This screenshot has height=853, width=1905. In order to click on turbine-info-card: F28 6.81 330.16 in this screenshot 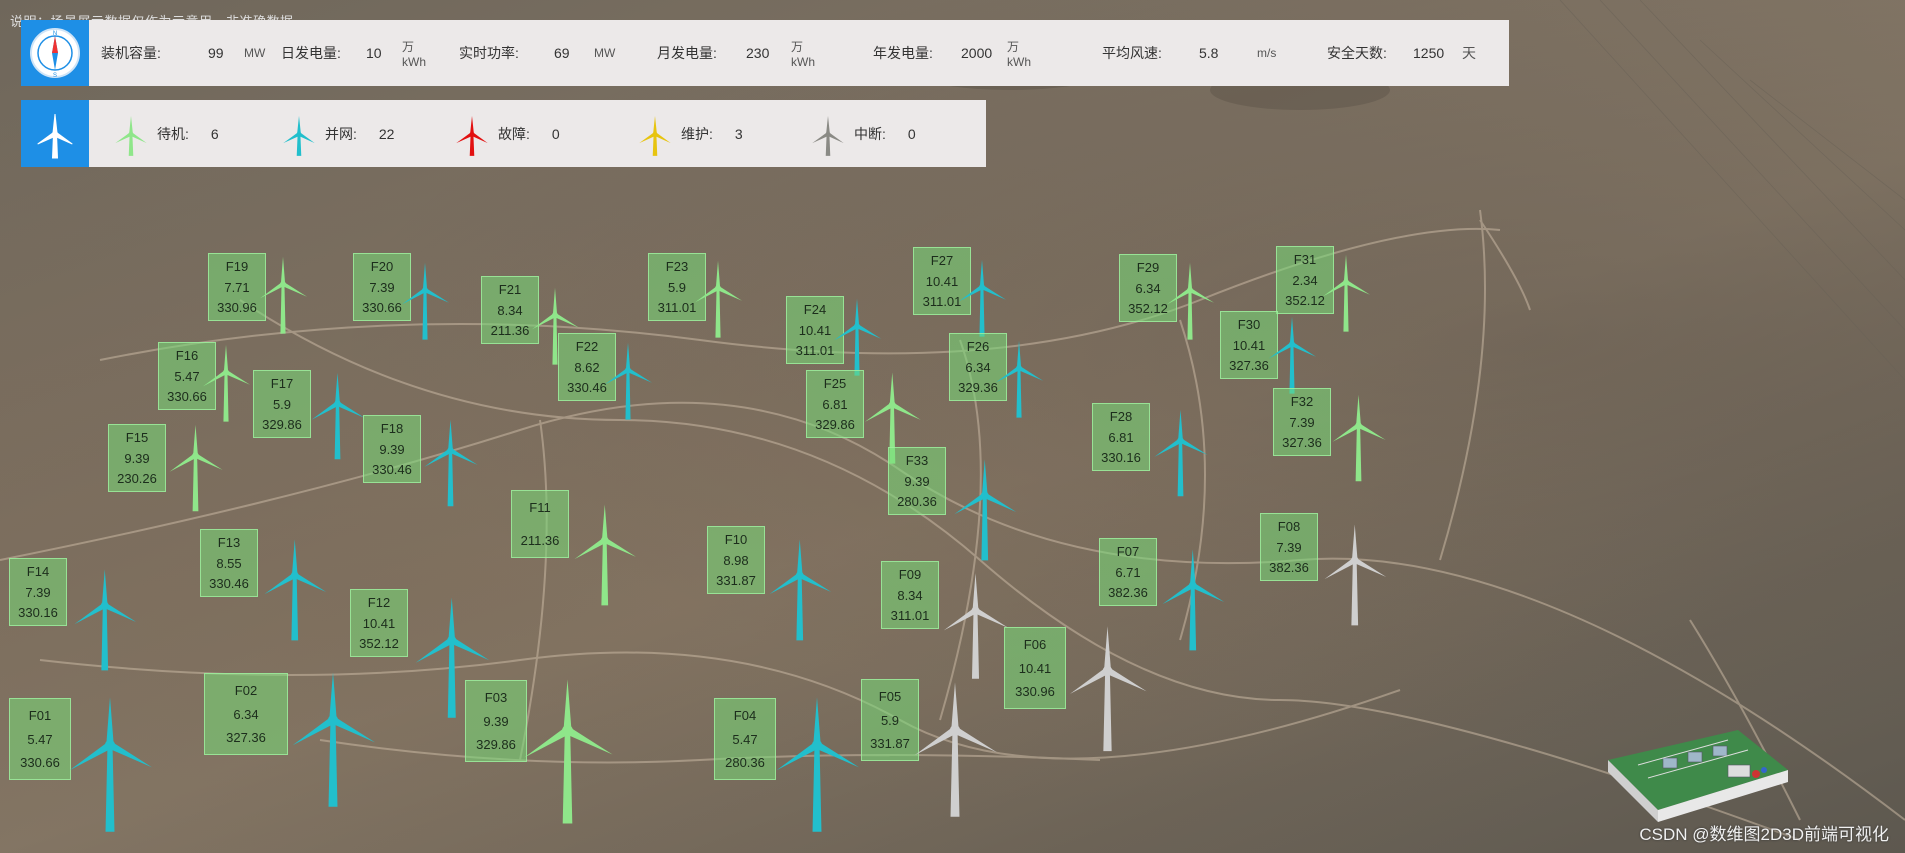, I will do `click(1121, 437)`.